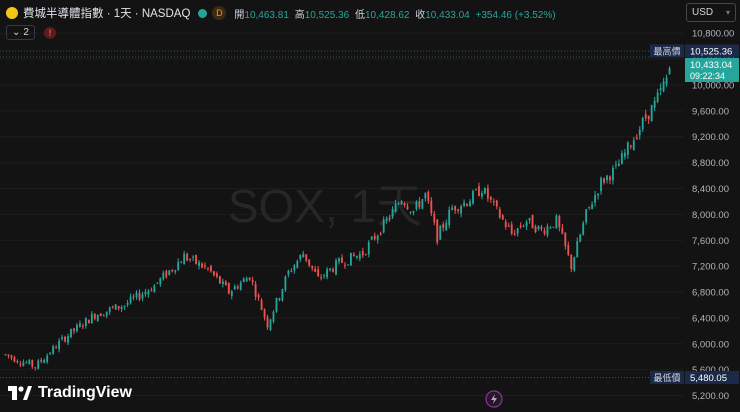  I want to click on brand-name: TradingView, so click(85, 392).